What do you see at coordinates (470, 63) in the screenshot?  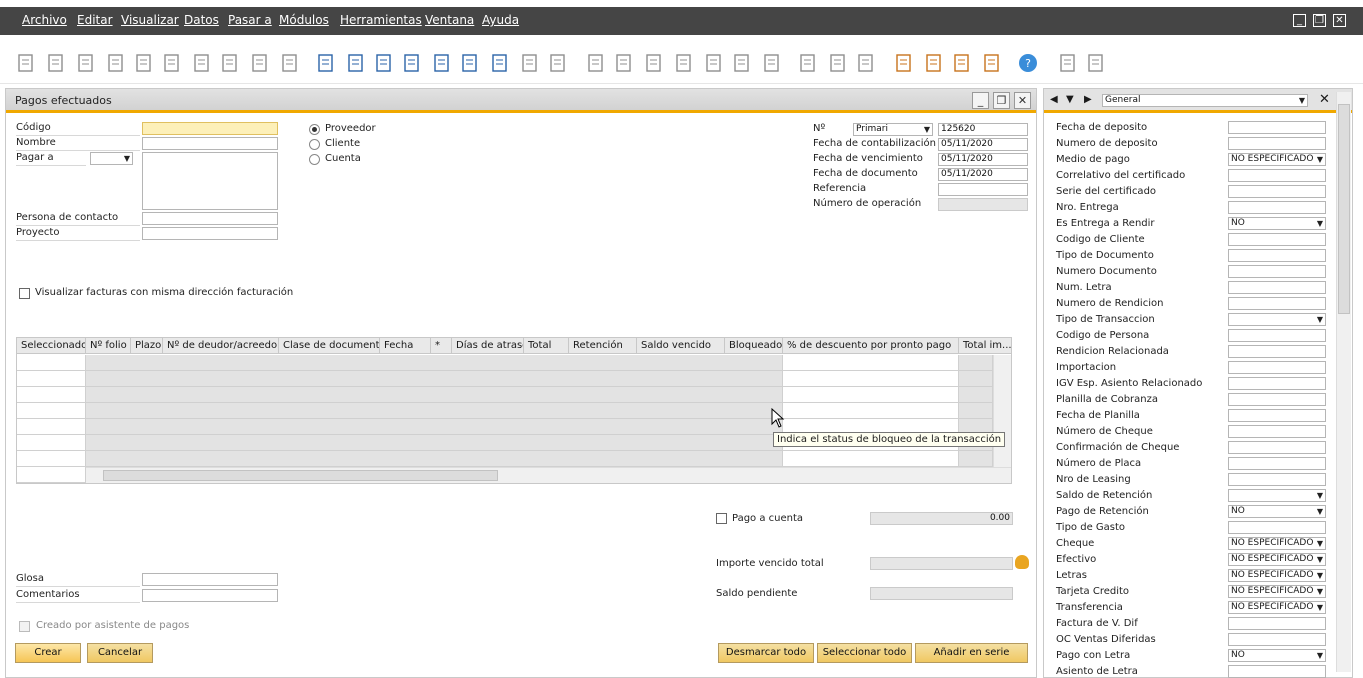 I see `last-icon` at bounding box center [470, 63].